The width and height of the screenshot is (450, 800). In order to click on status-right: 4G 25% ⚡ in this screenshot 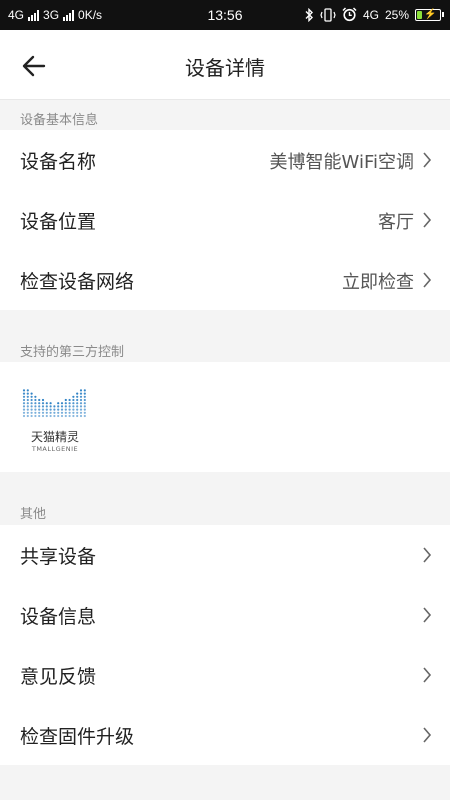, I will do `click(374, 14)`.